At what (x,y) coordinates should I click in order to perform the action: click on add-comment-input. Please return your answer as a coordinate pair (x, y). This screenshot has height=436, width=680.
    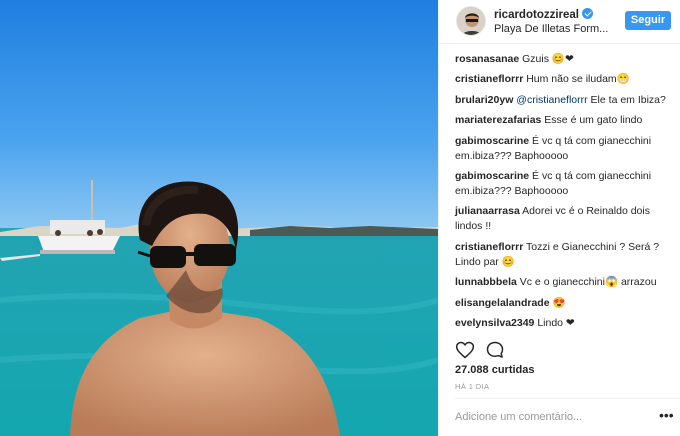
    Looking at the image, I should click on (550, 417).